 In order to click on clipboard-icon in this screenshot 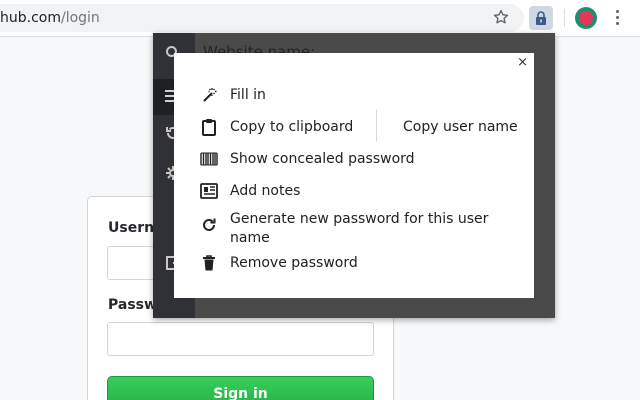, I will do `click(209, 127)`.